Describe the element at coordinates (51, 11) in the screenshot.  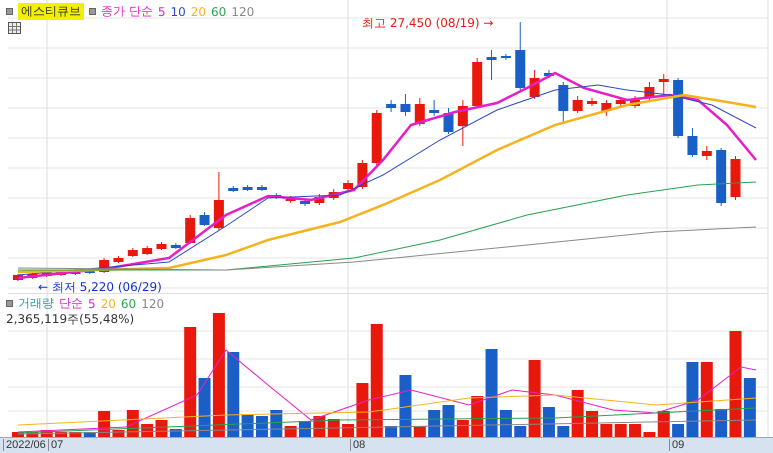
I see `stock-name: 에스티큐브` at that location.